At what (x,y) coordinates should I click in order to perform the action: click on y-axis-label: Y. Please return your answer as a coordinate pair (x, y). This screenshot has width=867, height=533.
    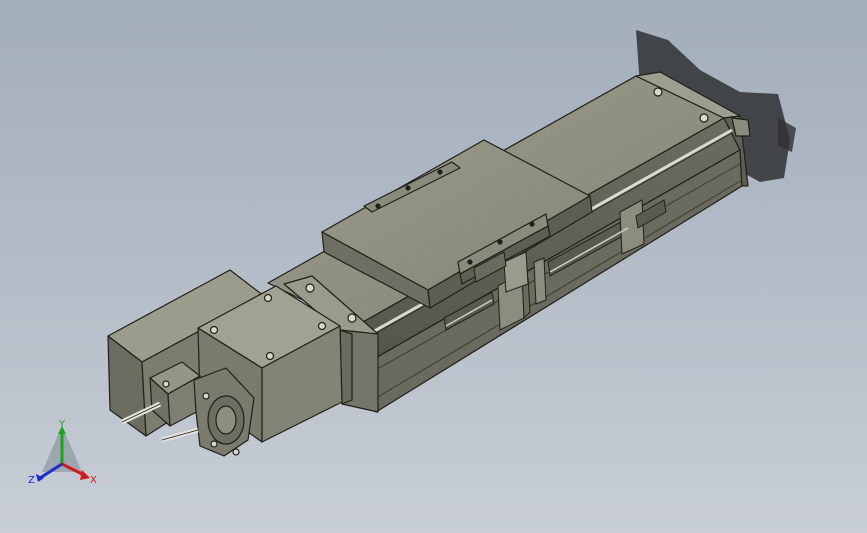
    Looking at the image, I should click on (62, 424).